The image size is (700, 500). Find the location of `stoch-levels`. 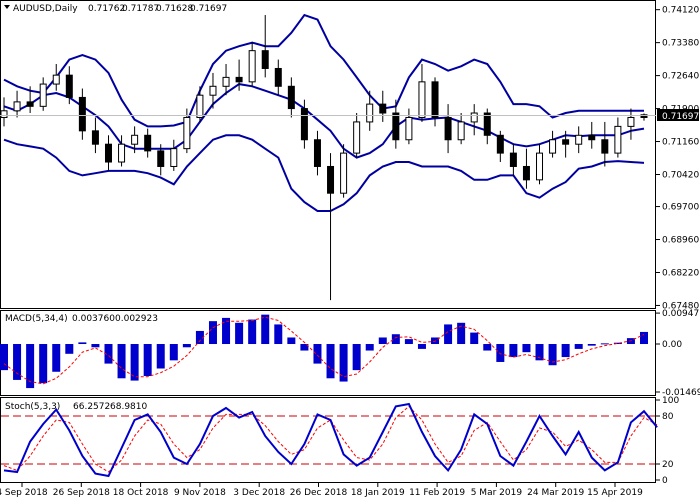

stoch-levels is located at coordinates (328, 440).